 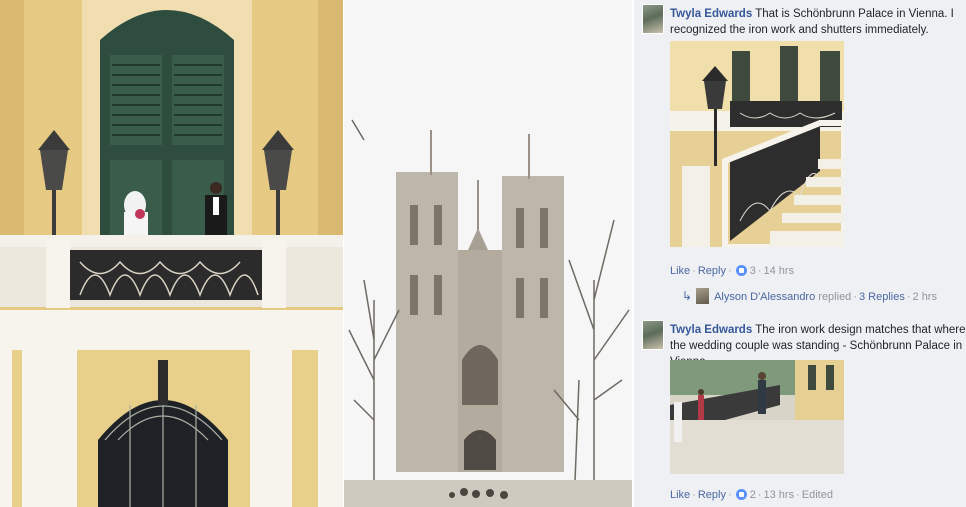 What do you see at coordinates (779, 271) in the screenshot?
I see `comment-time: 14 hrs` at bounding box center [779, 271].